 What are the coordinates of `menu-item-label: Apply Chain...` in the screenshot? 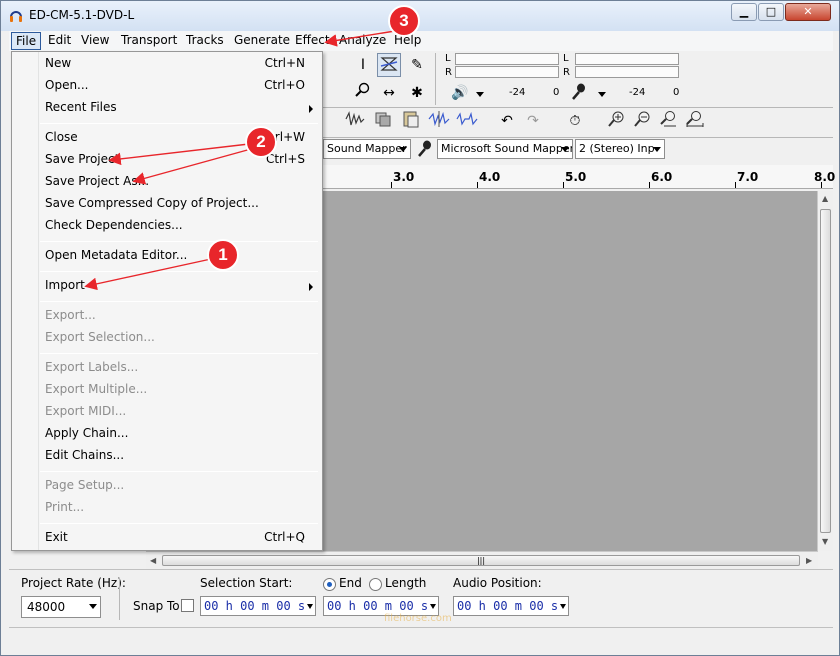 It's located at (87, 433).